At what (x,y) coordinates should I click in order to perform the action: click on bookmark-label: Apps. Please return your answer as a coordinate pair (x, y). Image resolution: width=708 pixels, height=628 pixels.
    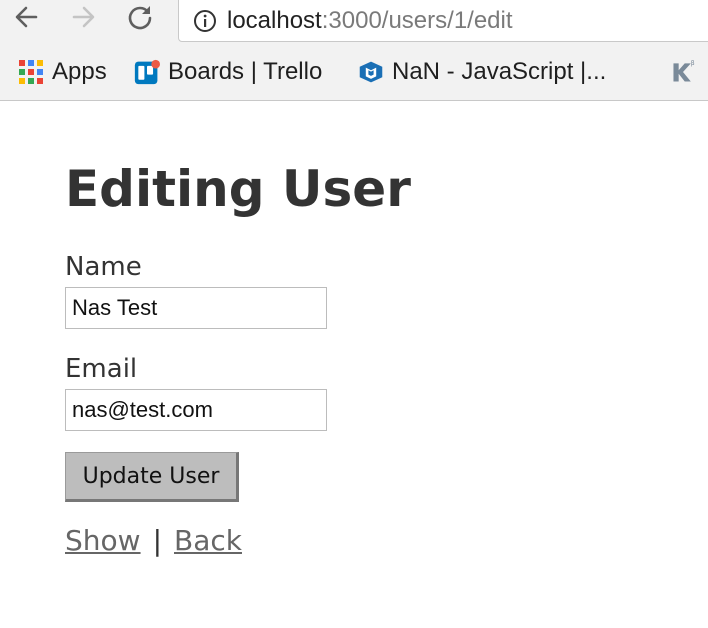
    Looking at the image, I should click on (79, 71).